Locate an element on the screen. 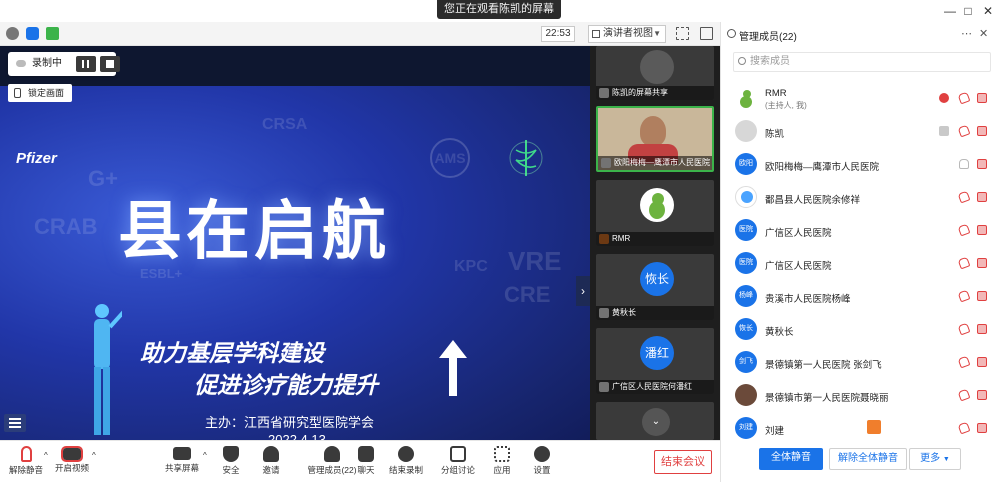  presenter-figure-icon is located at coordinates (108, 369).